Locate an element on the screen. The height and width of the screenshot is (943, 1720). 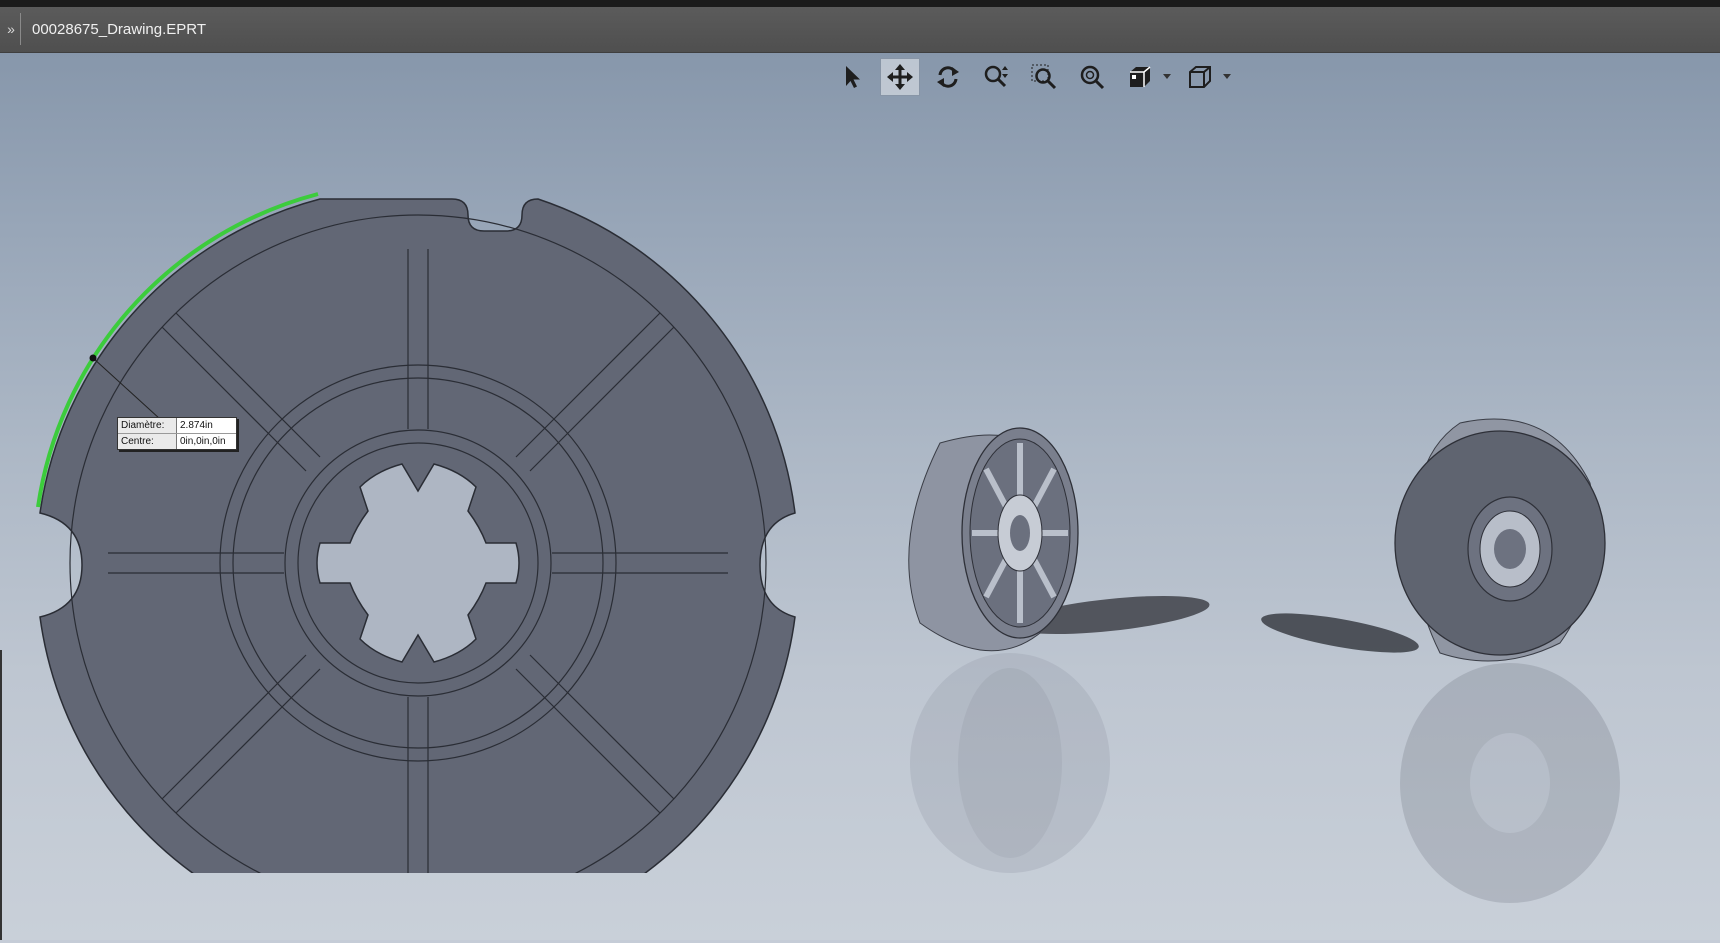
zoom-to-fit-button is located at coordinates (1092, 77).